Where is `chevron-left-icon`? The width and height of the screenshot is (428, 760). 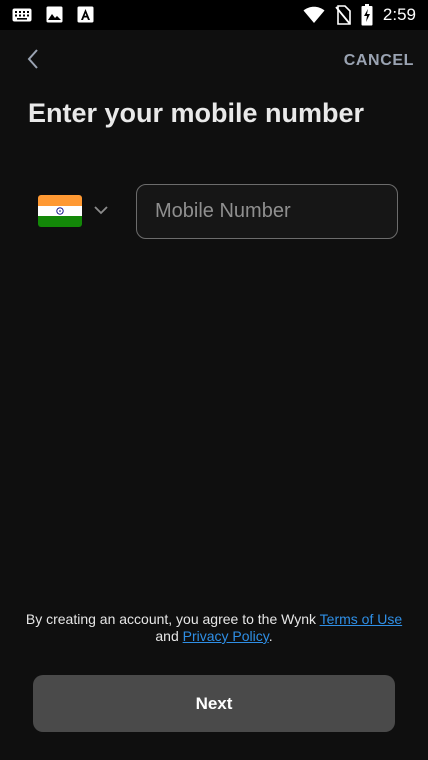
chevron-left-icon is located at coordinates (33, 61).